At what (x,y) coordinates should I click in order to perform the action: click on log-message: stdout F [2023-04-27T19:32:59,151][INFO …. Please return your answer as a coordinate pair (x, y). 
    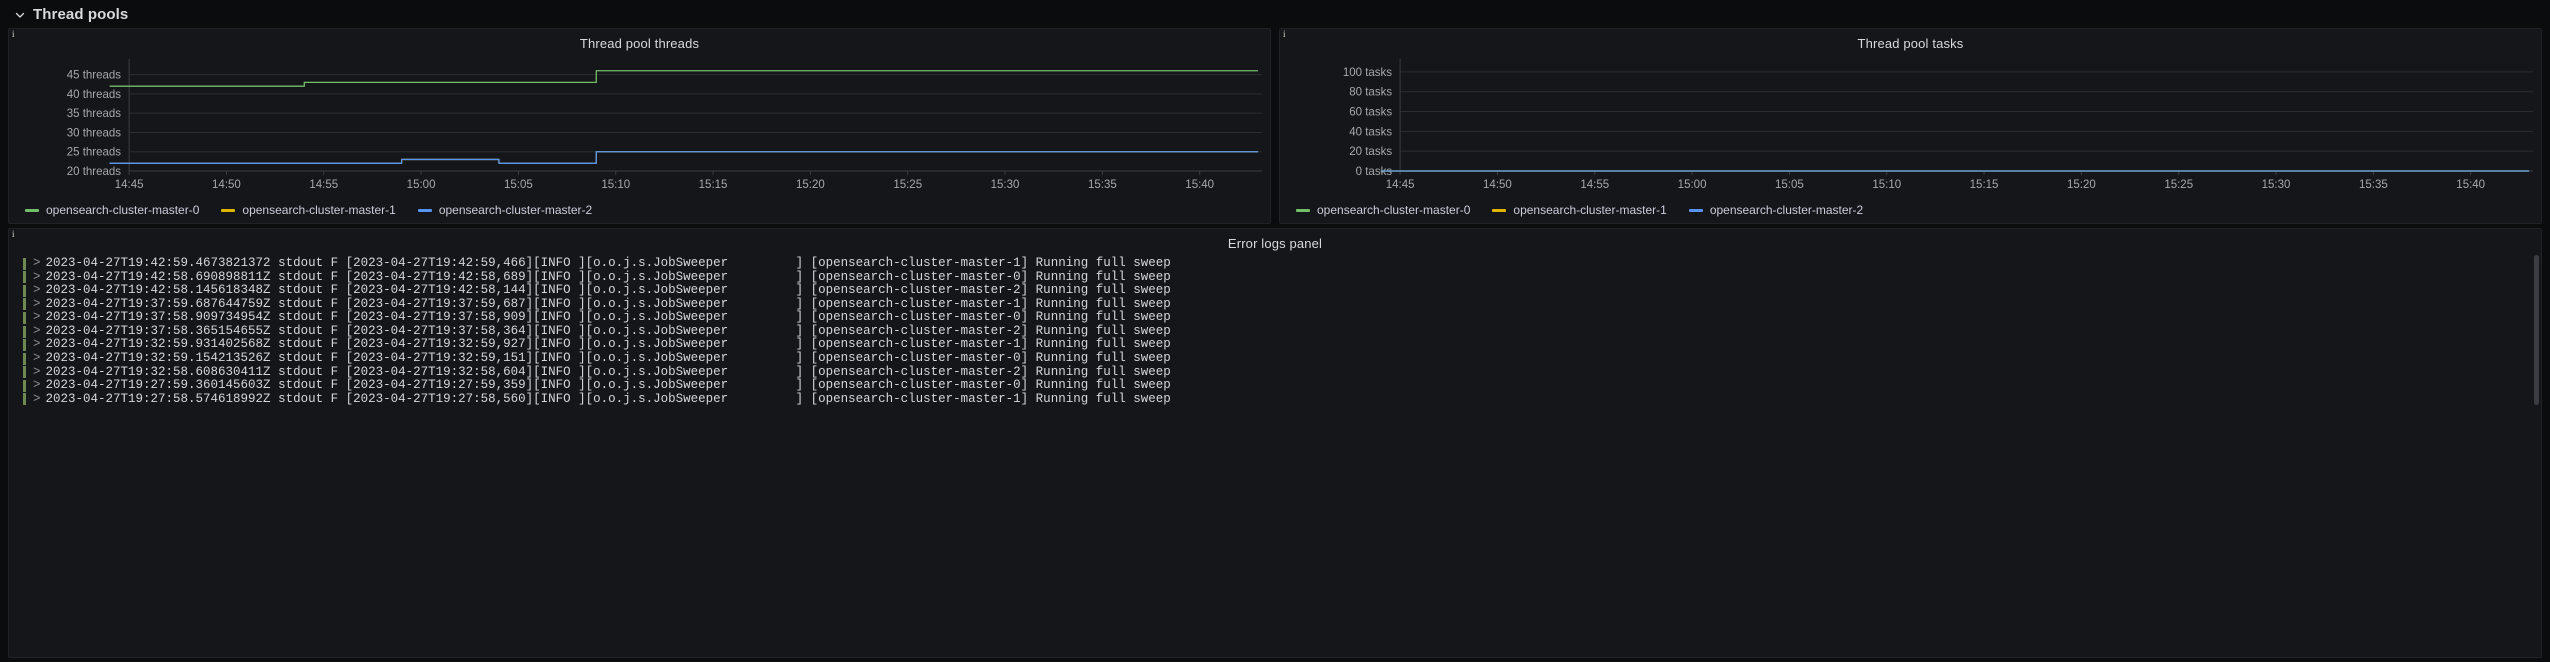
    Looking at the image, I should click on (724, 358).